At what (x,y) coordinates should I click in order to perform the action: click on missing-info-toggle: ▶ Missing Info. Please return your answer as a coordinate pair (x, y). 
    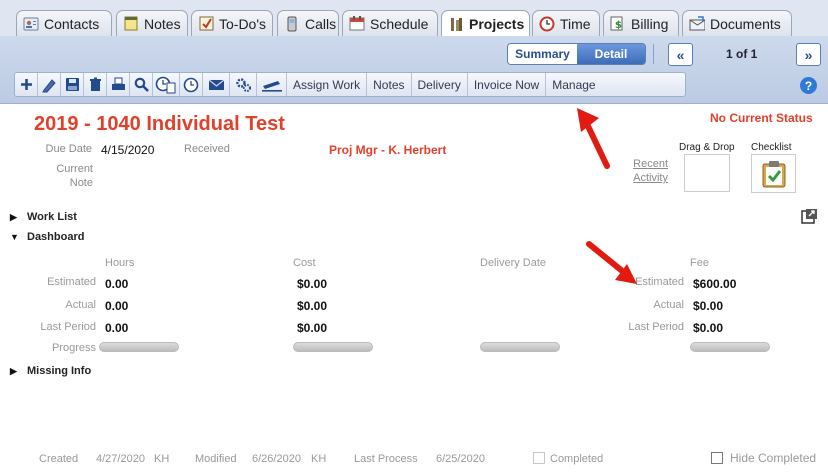
    Looking at the image, I should click on (50, 371).